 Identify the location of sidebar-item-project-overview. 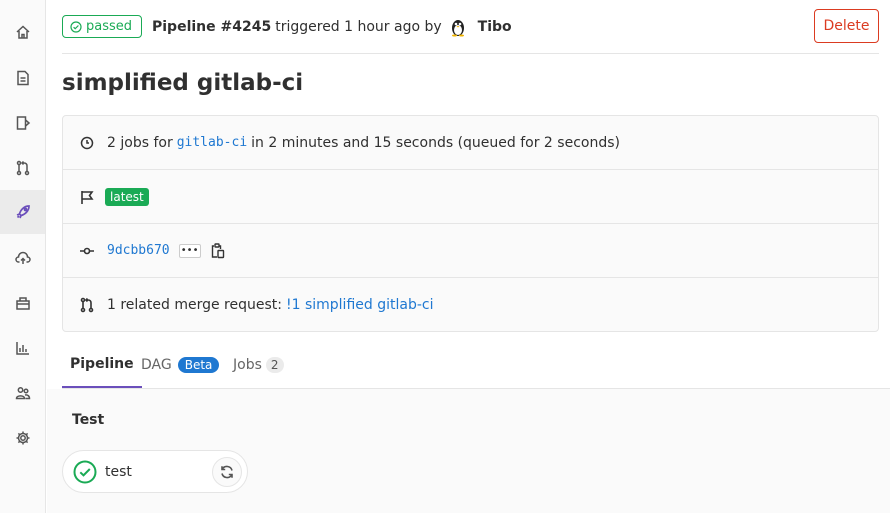
(22, 32).